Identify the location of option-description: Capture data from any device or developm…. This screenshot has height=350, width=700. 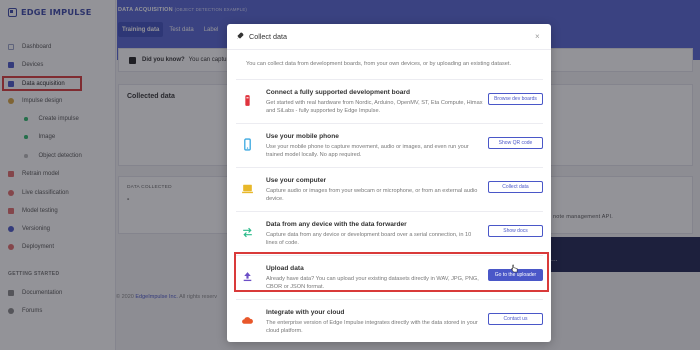
(369, 239).